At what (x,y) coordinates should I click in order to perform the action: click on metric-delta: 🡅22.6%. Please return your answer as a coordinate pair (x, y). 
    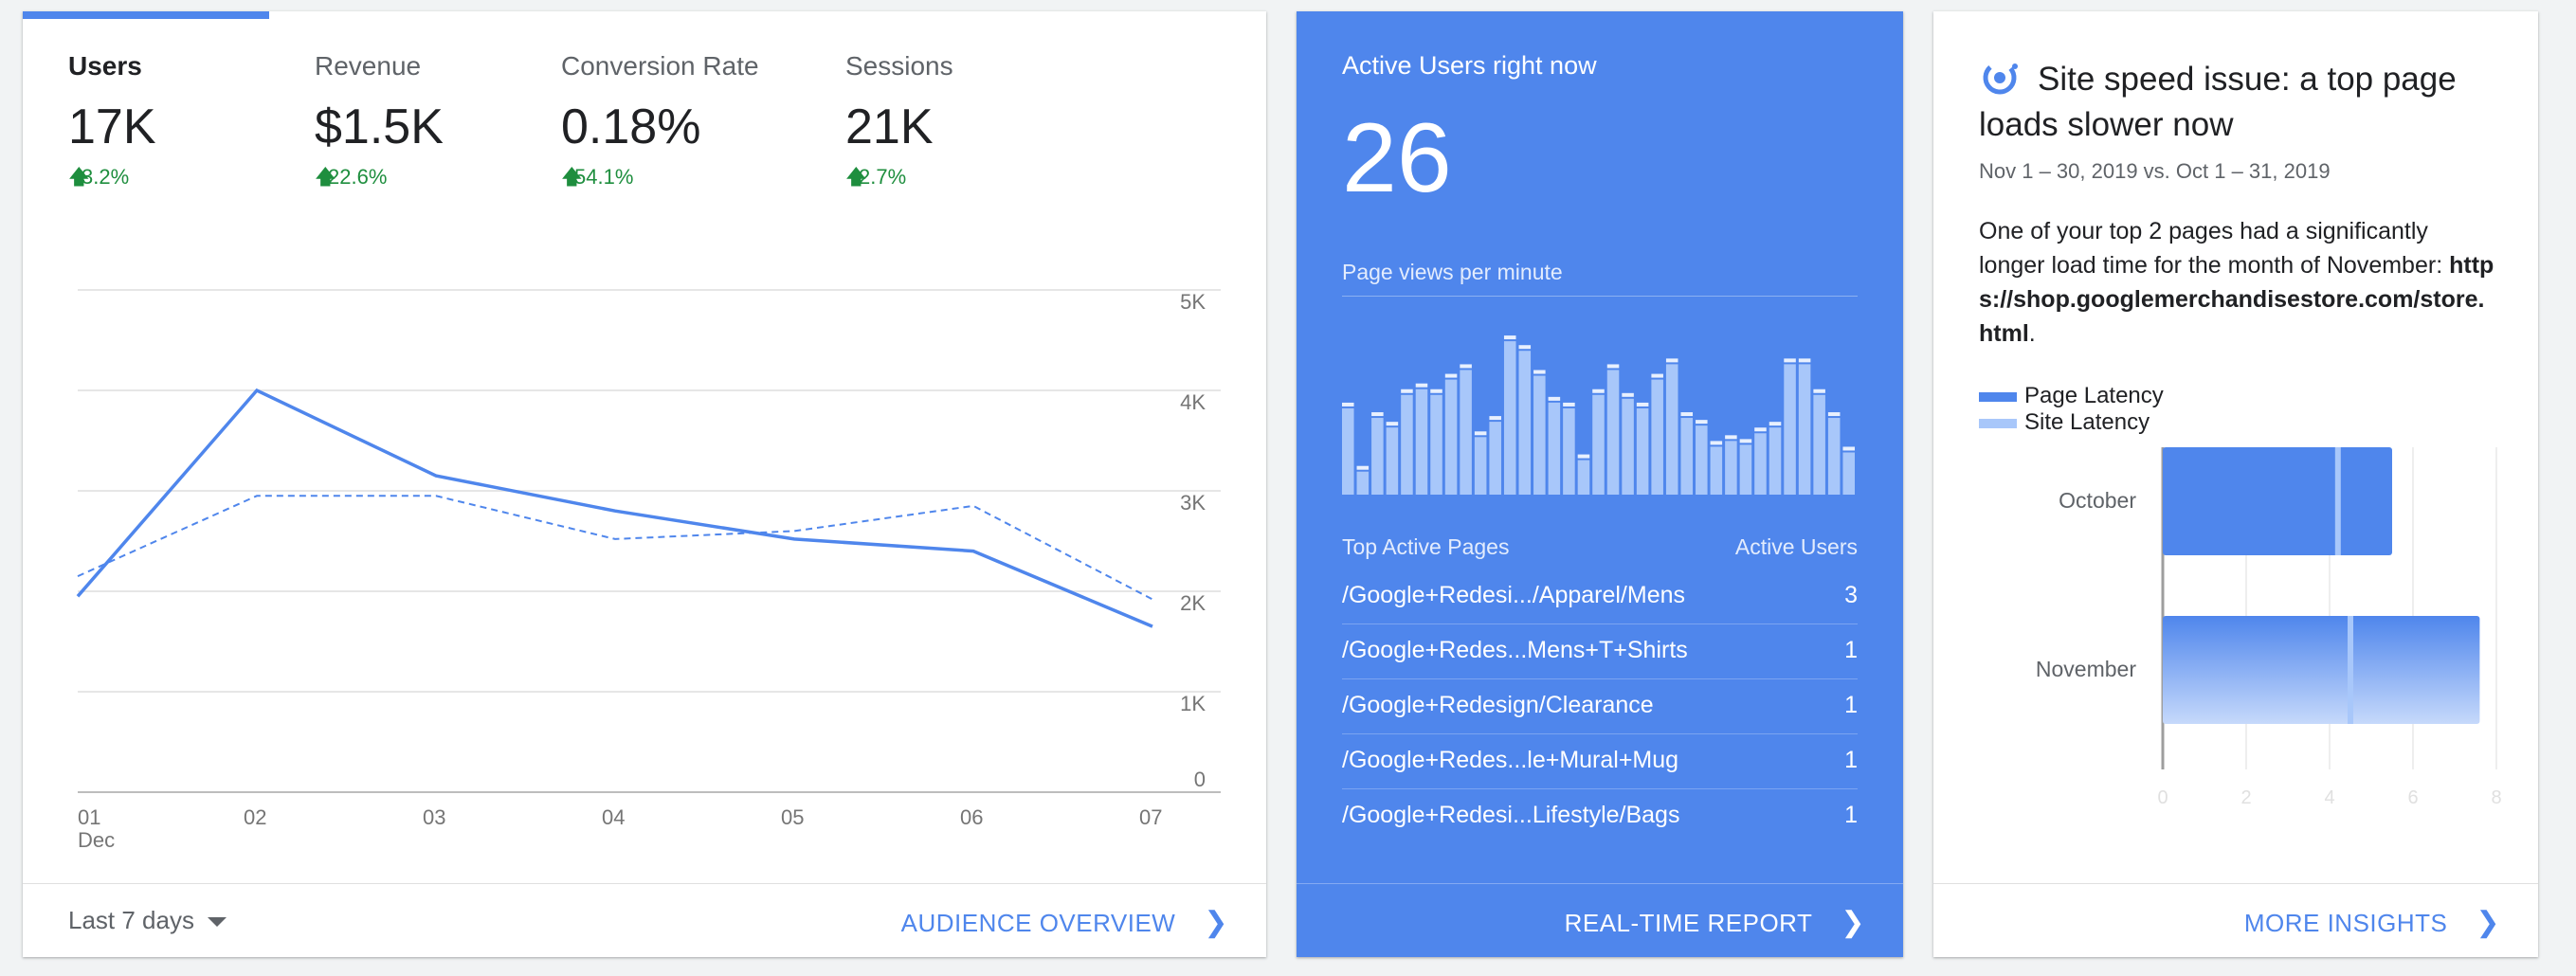
    Looking at the image, I should click on (351, 179).